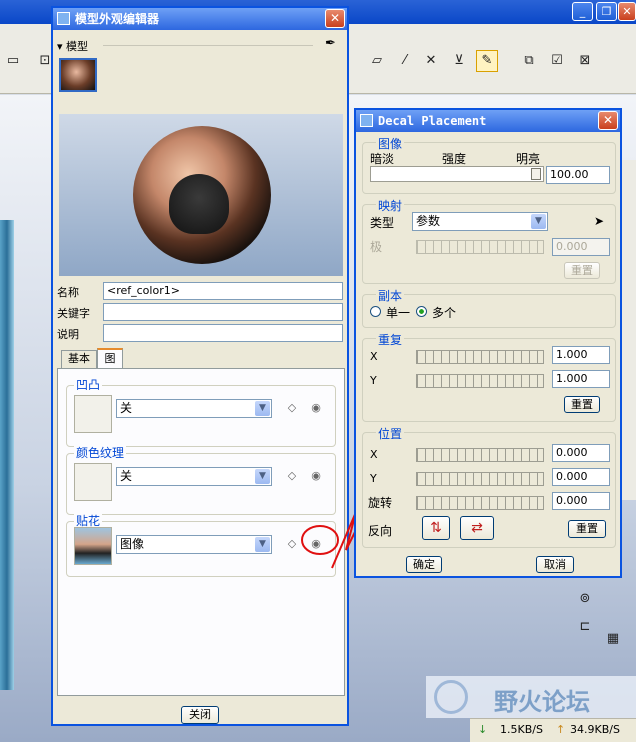 The height and width of the screenshot is (742, 636). Describe the element at coordinates (375, 311) in the screenshot. I see `single-radio` at that location.